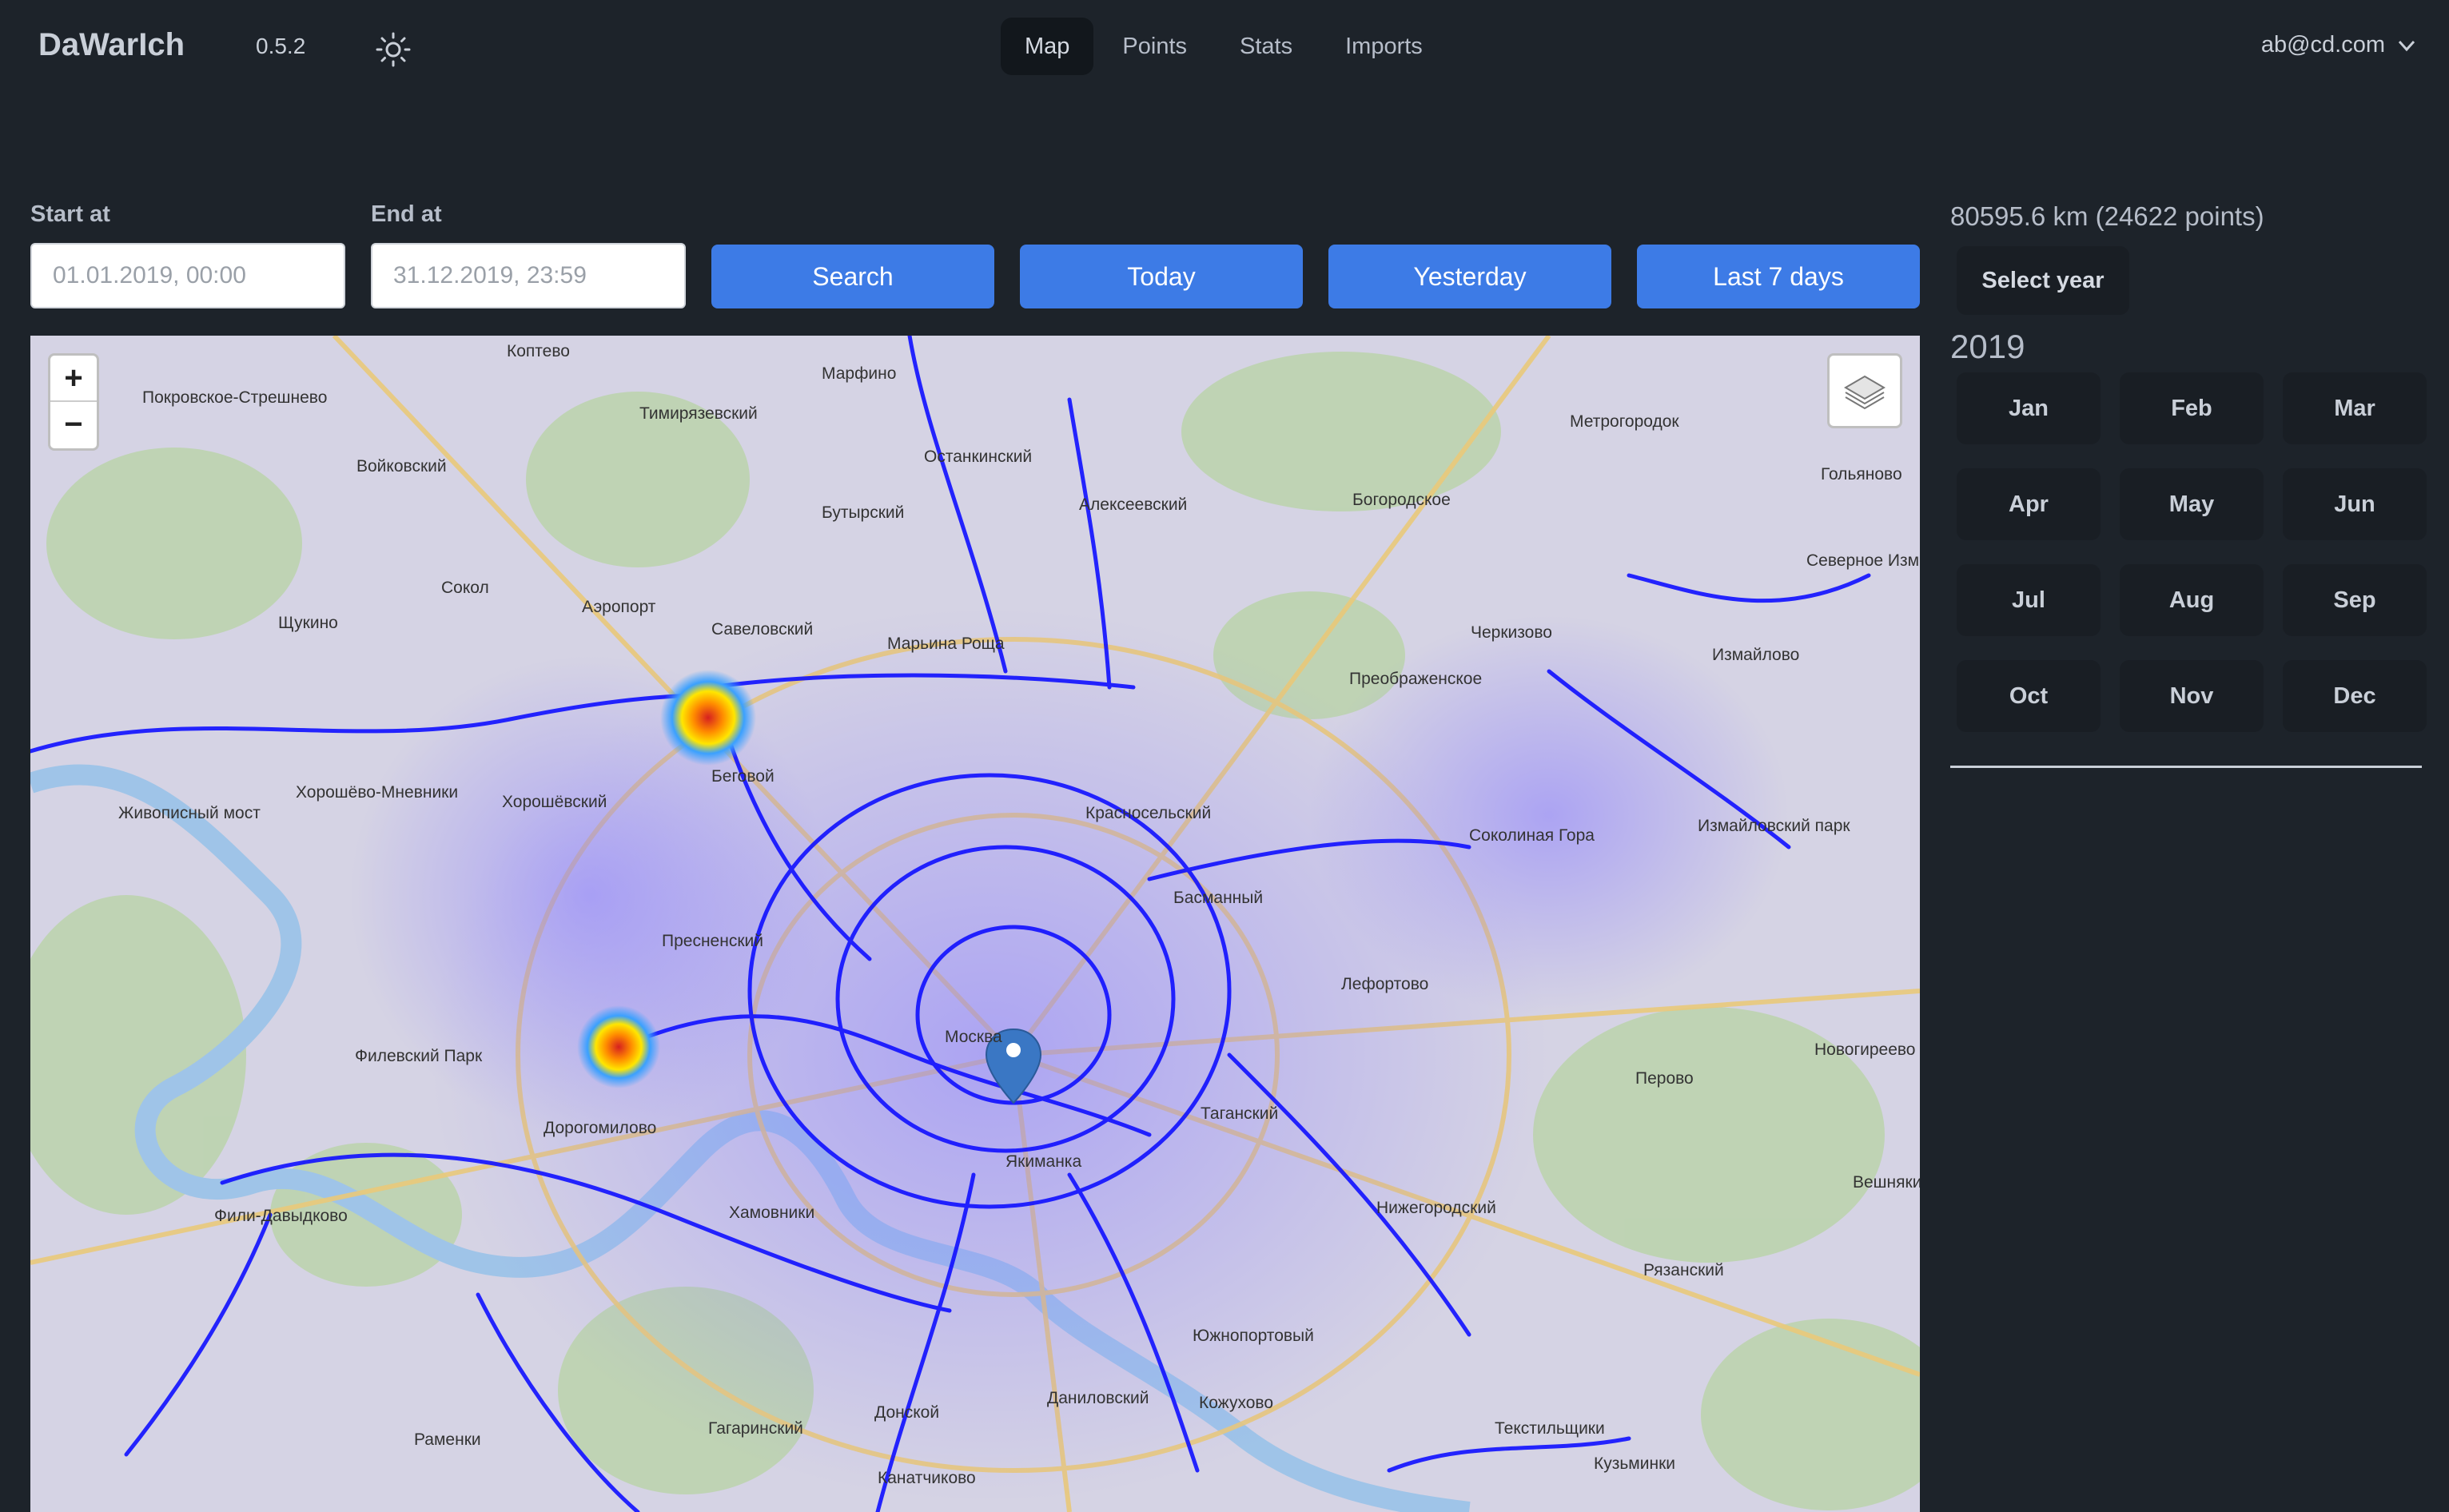 This screenshot has width=2449, height=1512. I want to click on month-button-dec: Dec, so click(2355, 696).